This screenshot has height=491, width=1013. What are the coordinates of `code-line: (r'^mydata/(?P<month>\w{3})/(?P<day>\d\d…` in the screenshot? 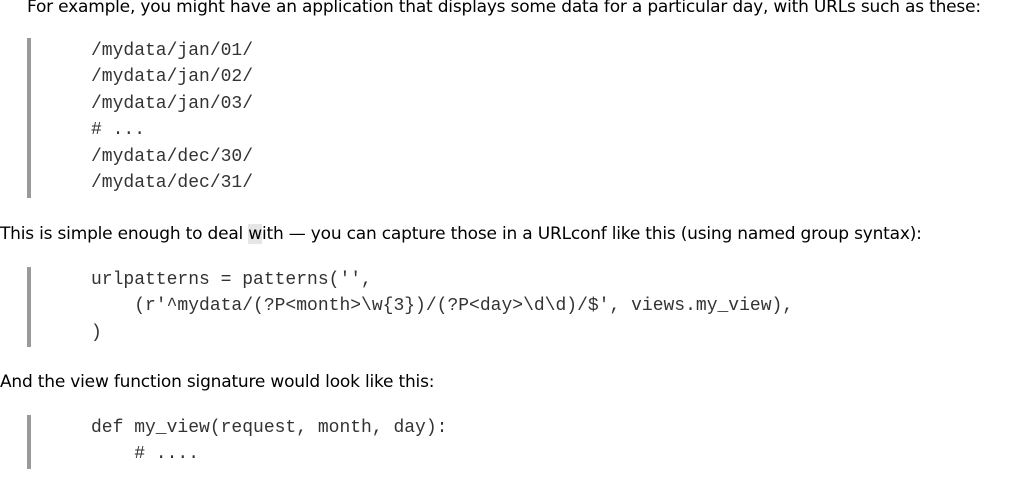 It's located at (442, 306).